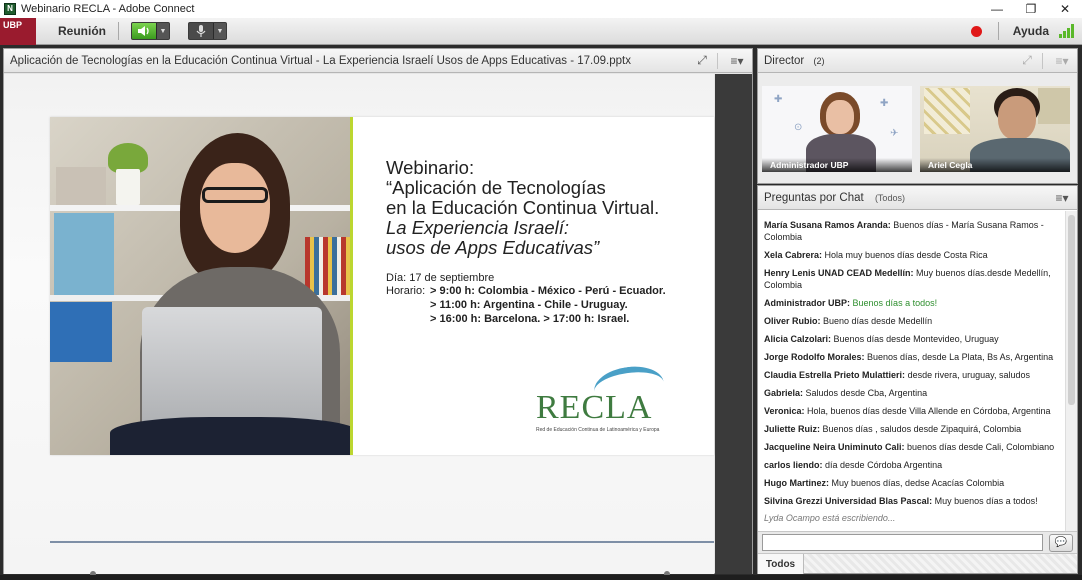 This screenshot has height=580, width=1082. I want to click on slide-heading-1: Webinario:, so click(430, 167).